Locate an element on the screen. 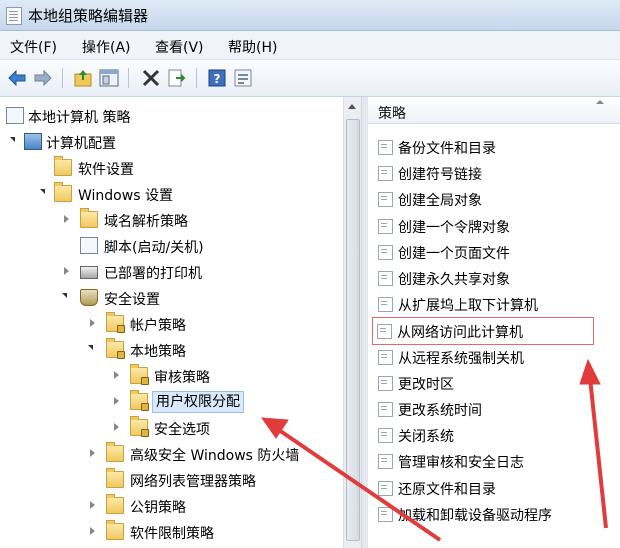 The height and width of the screenshot is (548, 620). scroll-up-arrow-icon is located at coordinates (352, 106).